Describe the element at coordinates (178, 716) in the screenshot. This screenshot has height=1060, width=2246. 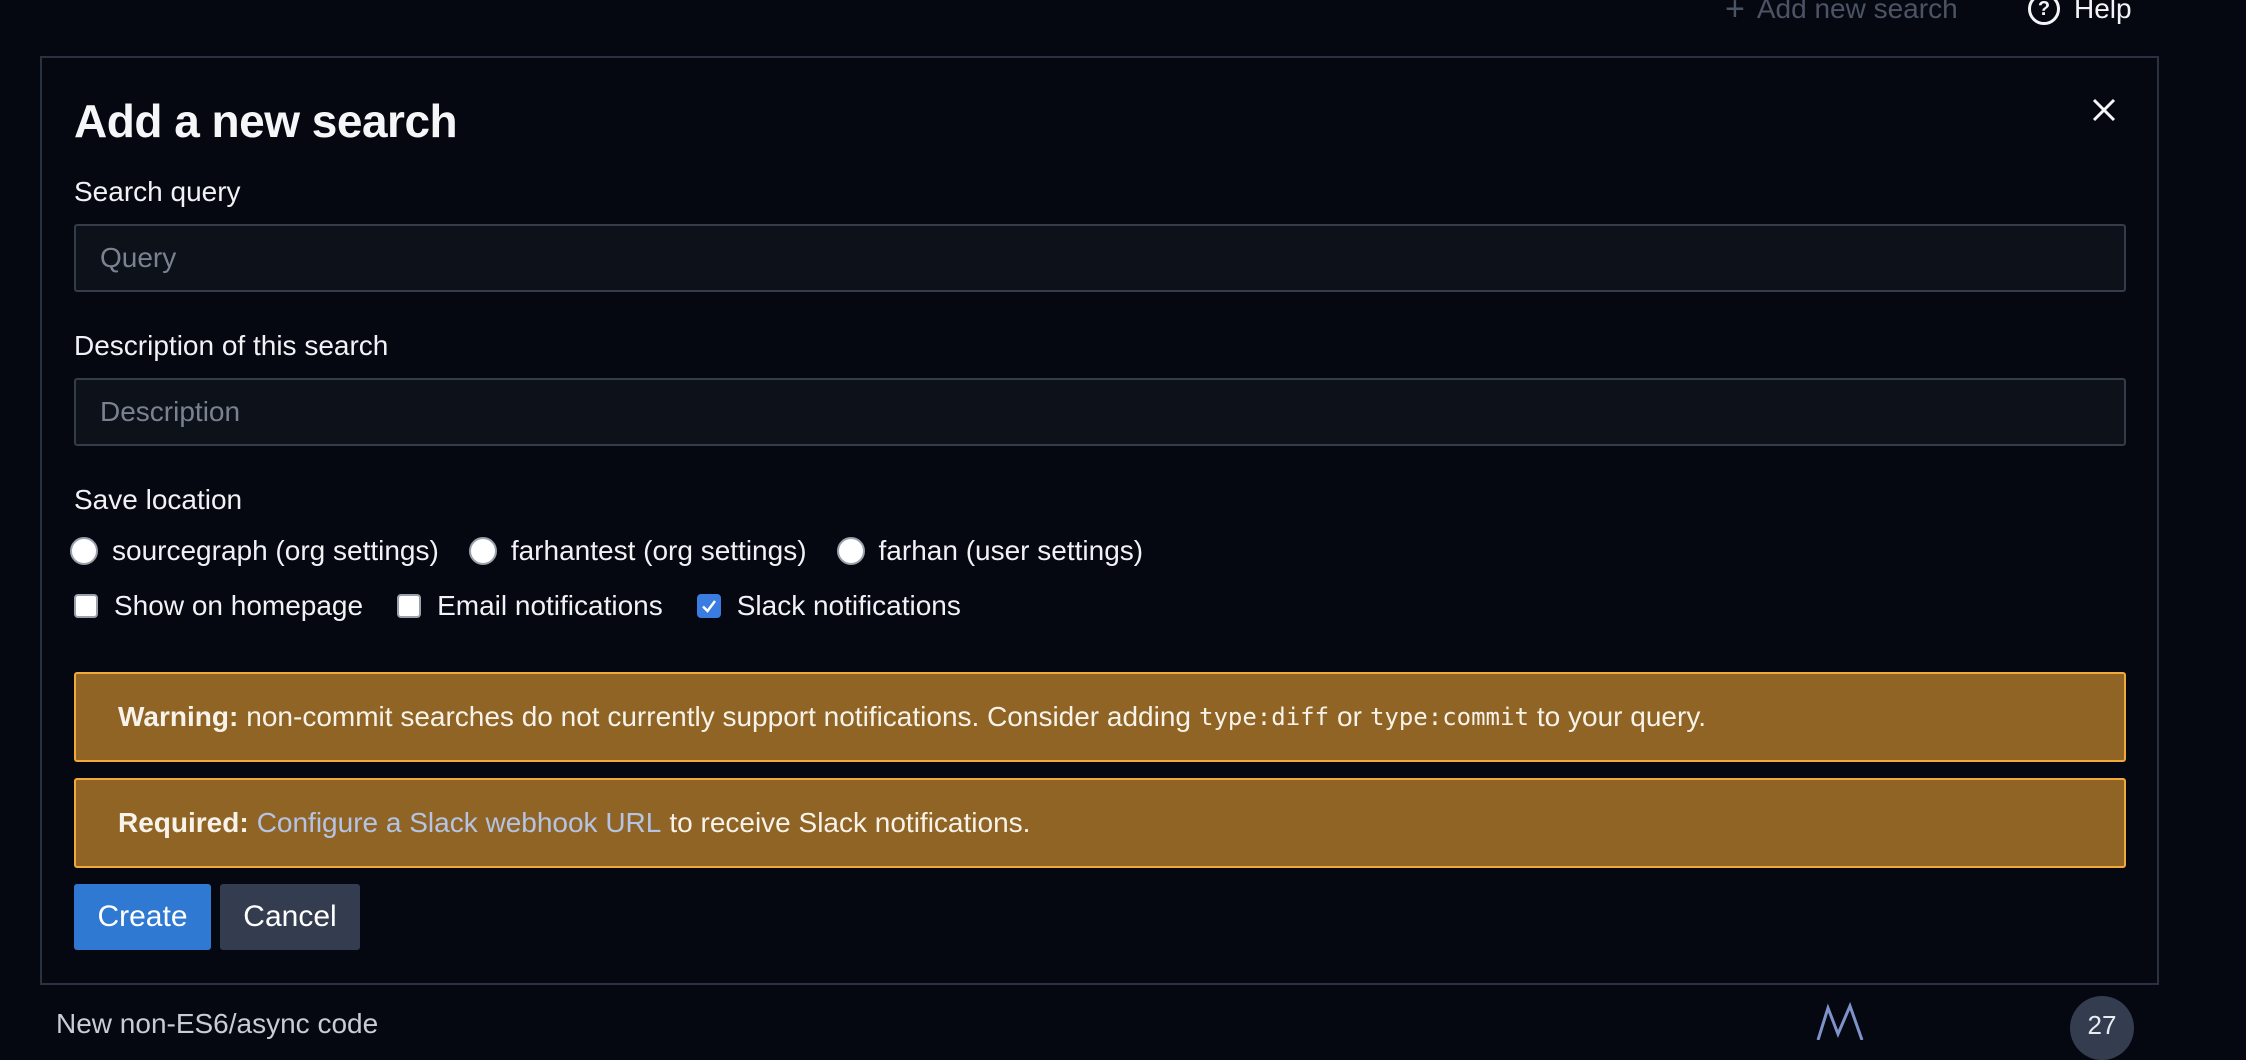
I see `warning-prefix: Warning:` at that location.